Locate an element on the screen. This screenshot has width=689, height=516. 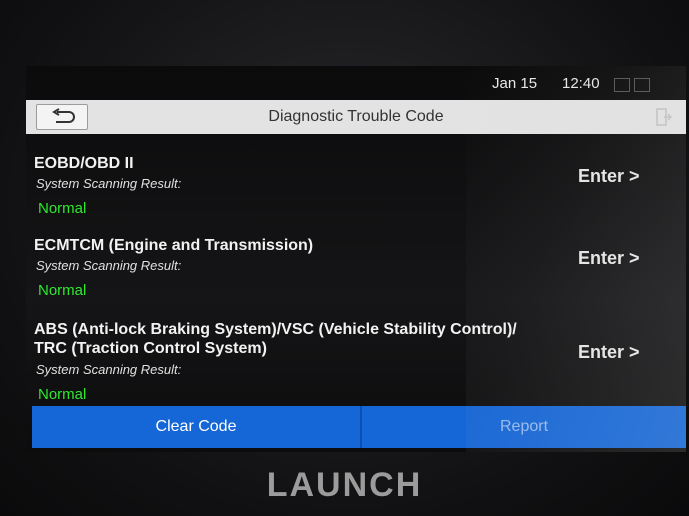
system-name: EOBD/OBD II is located at coordinates (84, 163).